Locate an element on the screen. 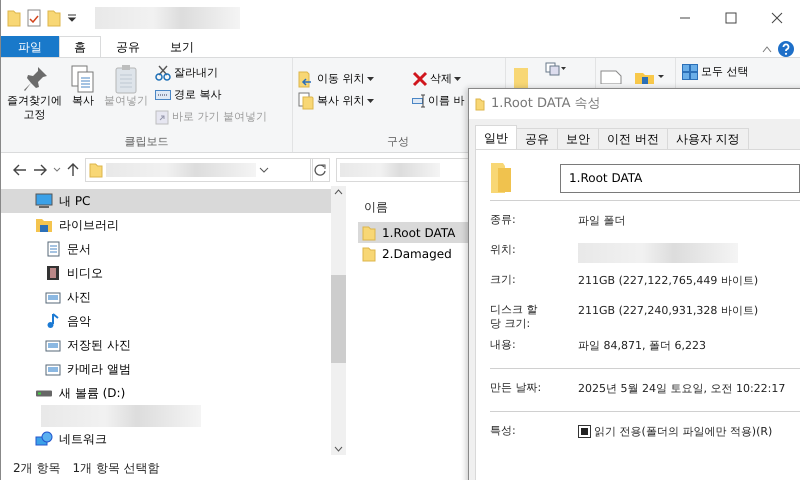  property-label: 디스크 할 당 크기: is located at coordinates (514, 317).